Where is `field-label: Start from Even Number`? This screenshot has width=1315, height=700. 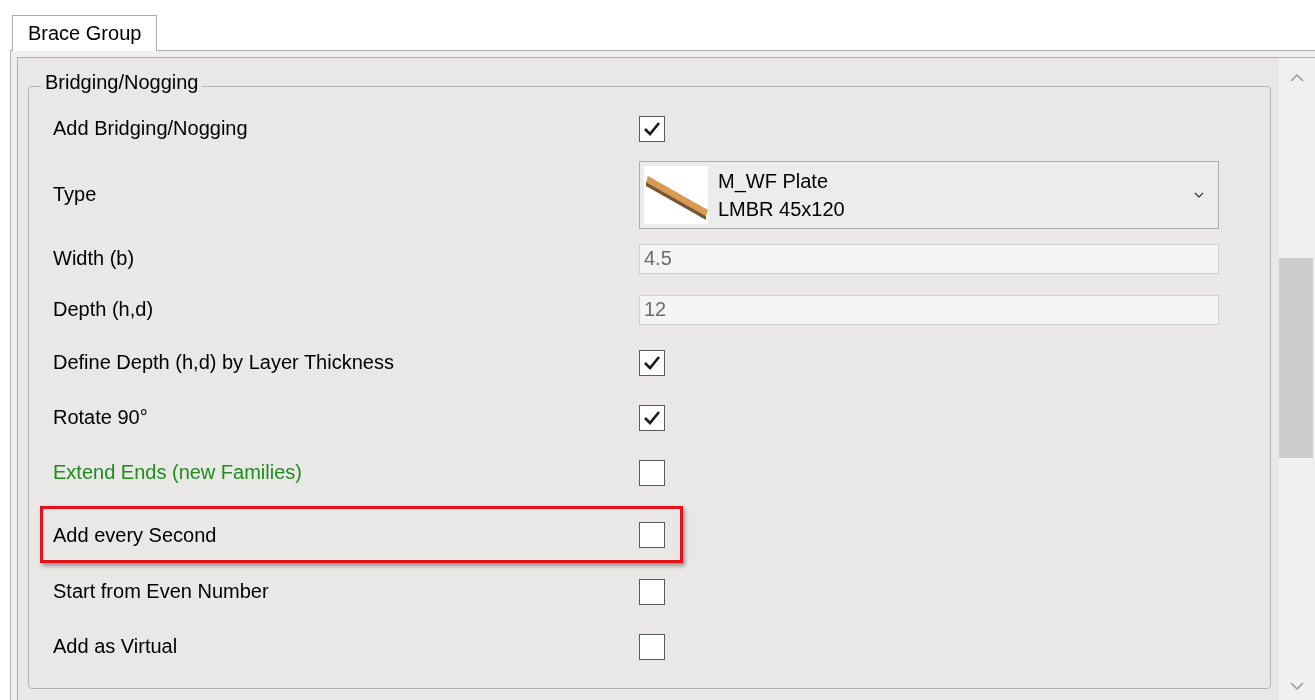 field-label: Start from Even Number is located at coordinates (161, 591).